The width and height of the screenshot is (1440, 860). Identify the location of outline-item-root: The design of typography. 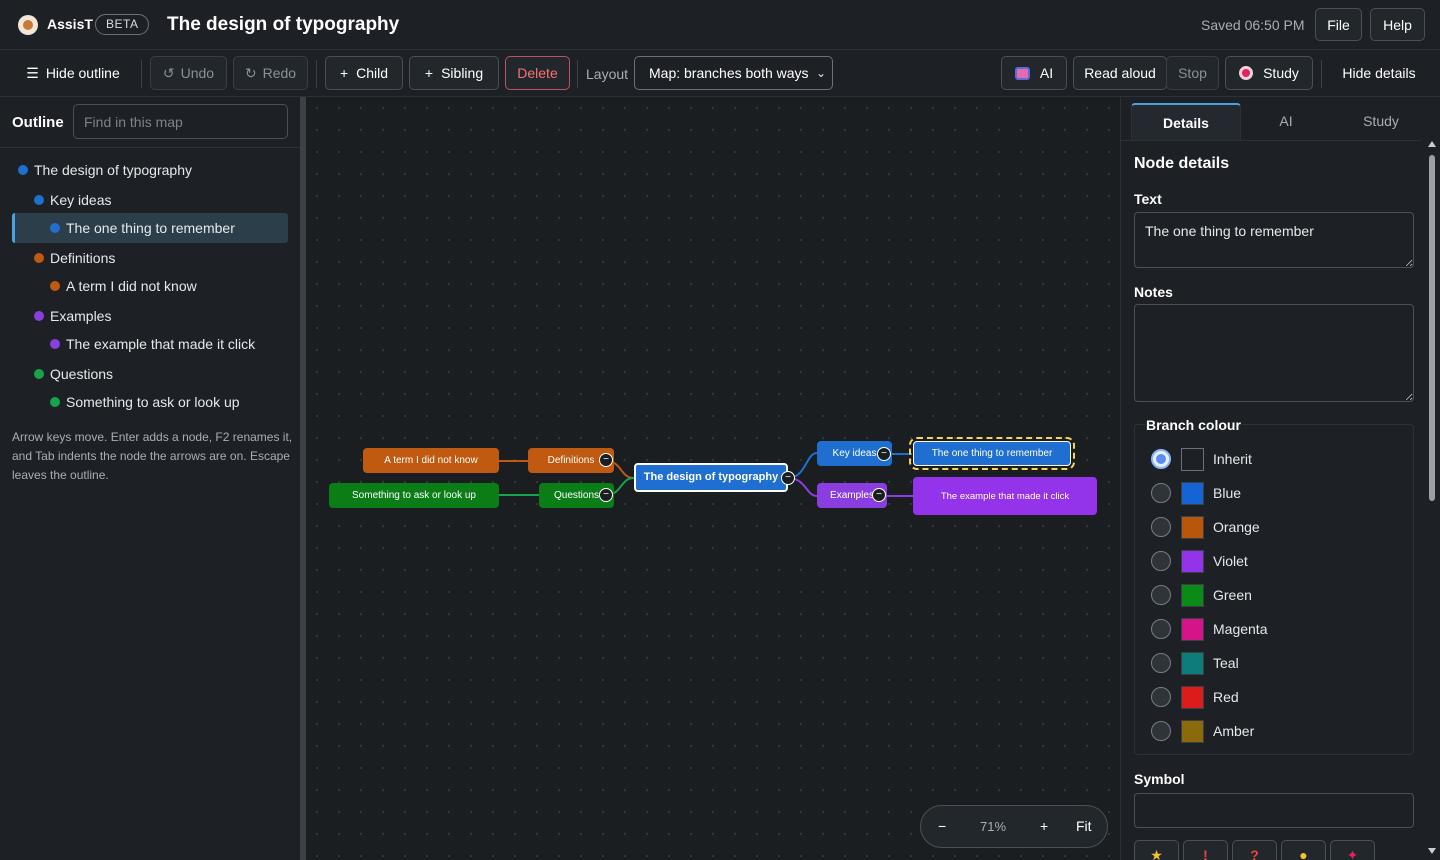
(153, 170).